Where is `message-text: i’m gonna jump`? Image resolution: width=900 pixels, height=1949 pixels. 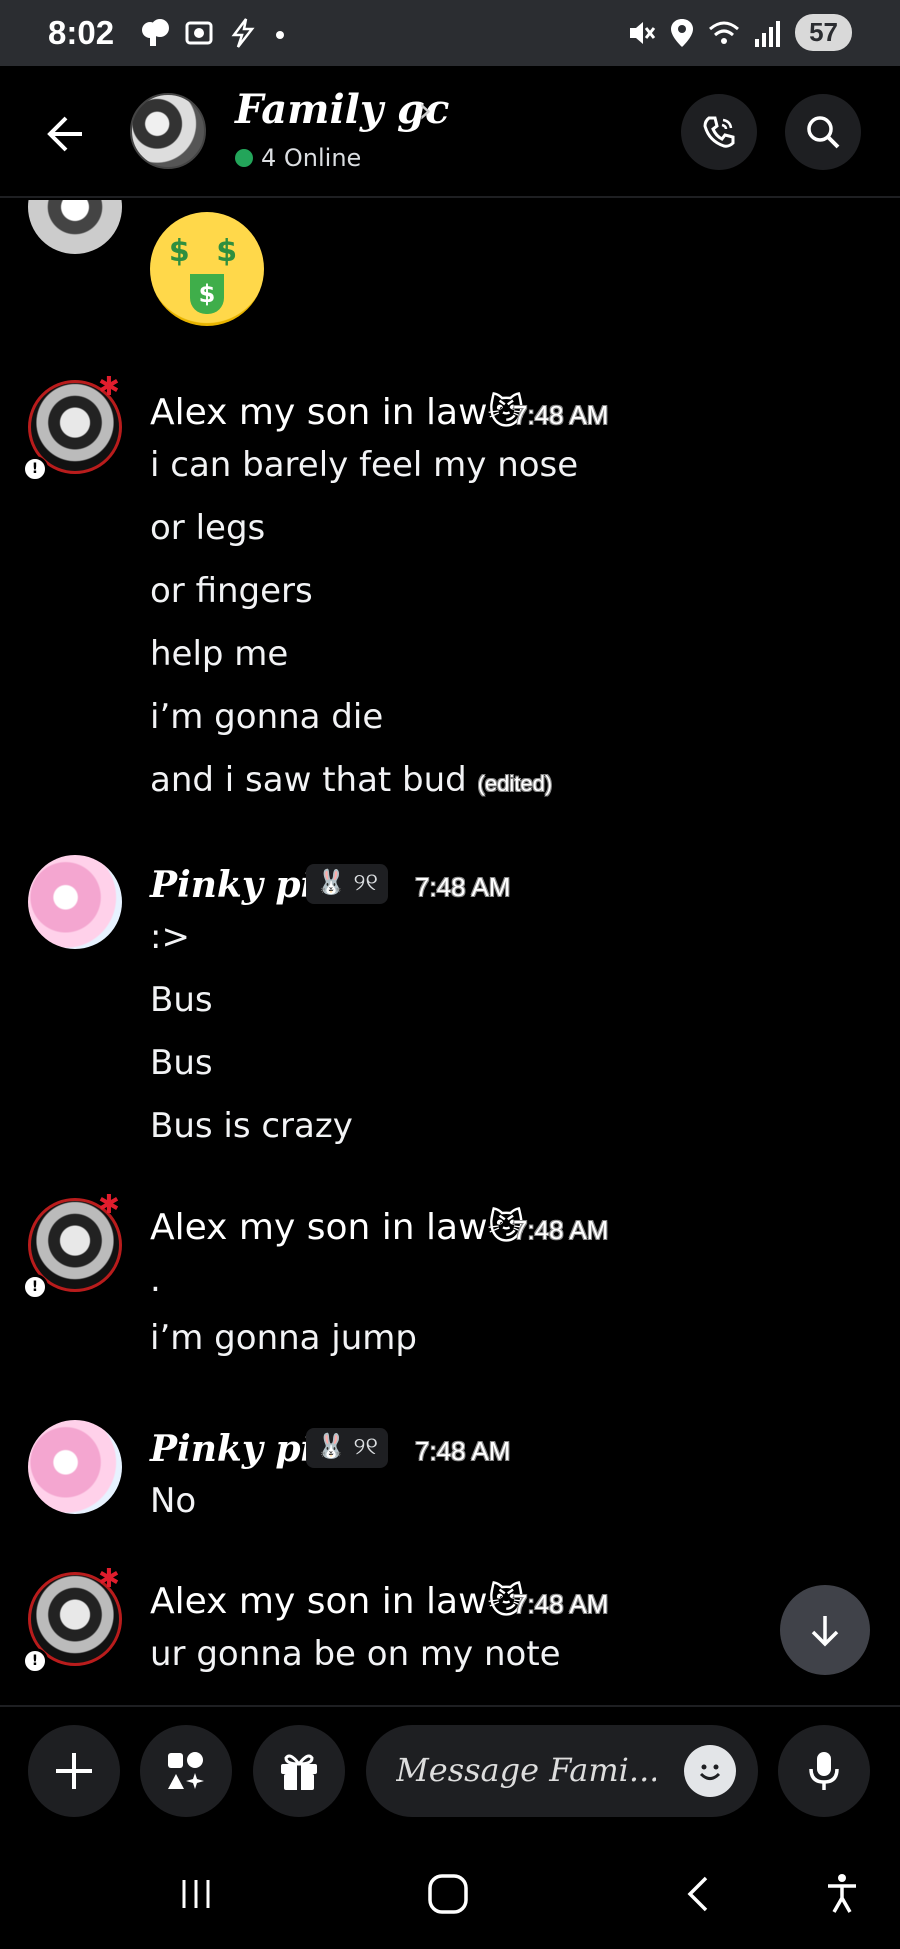
message-text: i’m gonna jump is located at coordinates (284, 1338).